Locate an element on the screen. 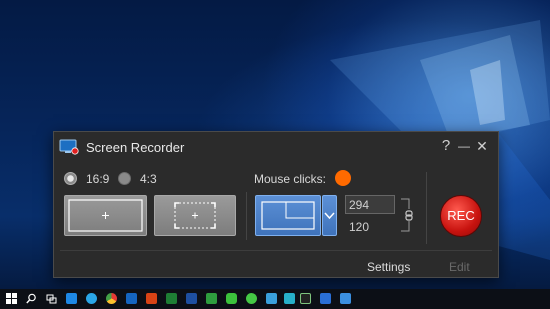  app-icon is located at coordinates (345, 298).